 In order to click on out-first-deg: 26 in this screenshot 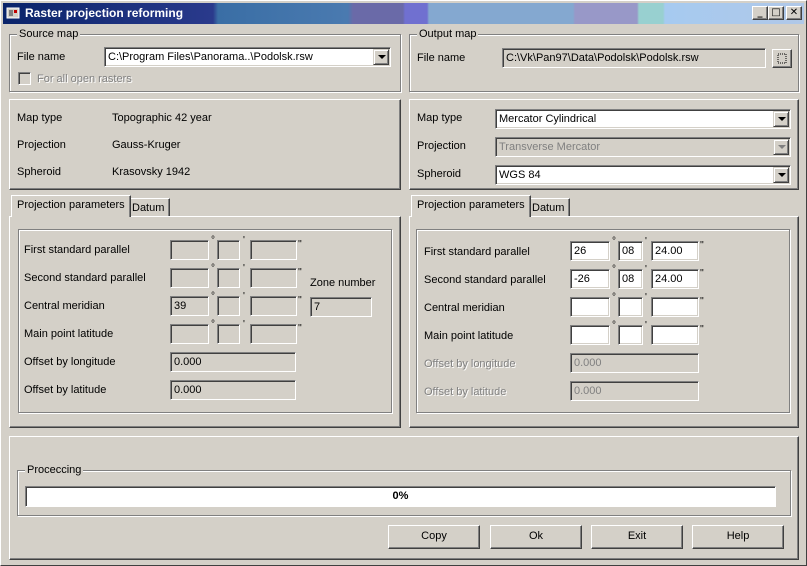, I will do `click(590, 251)`.